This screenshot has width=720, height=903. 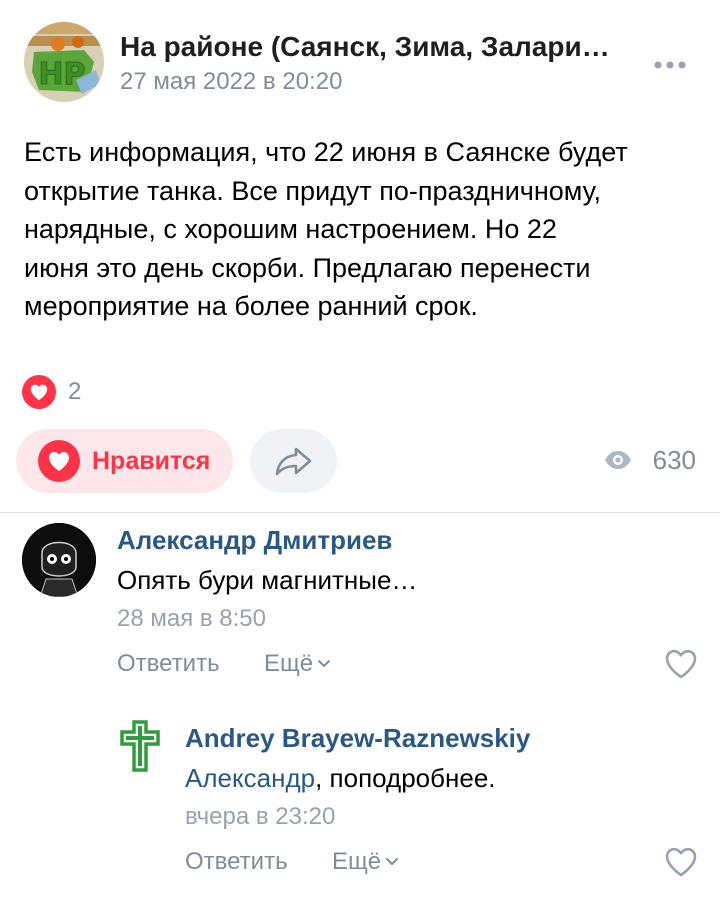 I want to click on comment-date: 28 мая в 8:50, so click(x=191, y=619).